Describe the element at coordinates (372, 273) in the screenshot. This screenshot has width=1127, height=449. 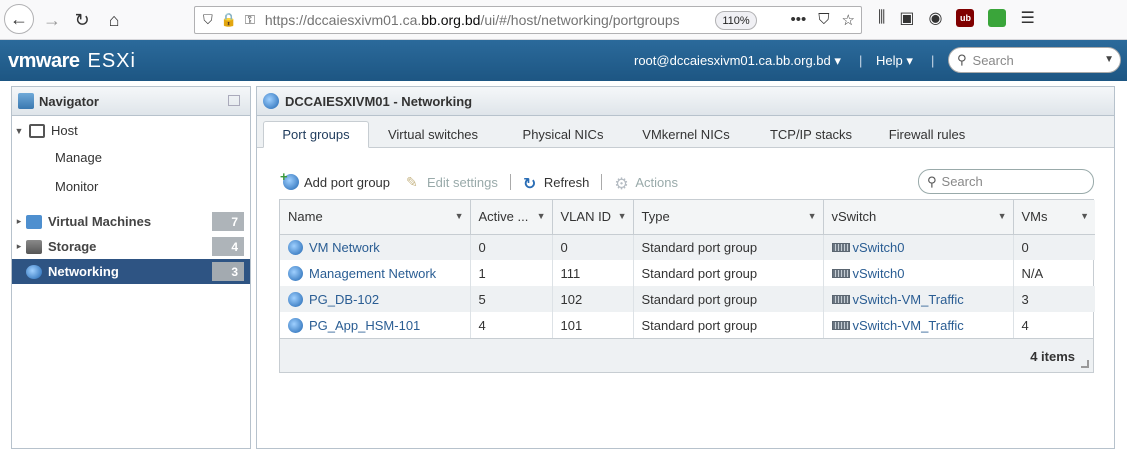
I see `port-group-link: Management Network` at that location.